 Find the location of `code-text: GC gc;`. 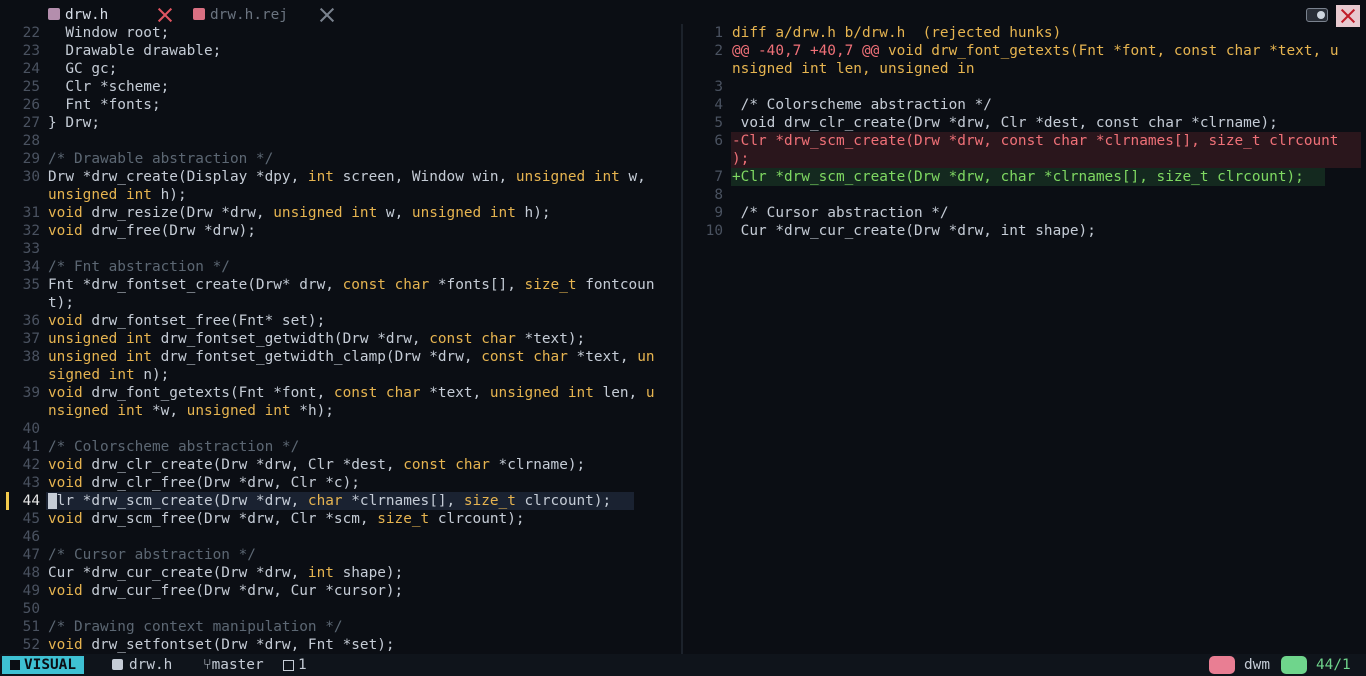

code-text: GC gc; is located at coordinates (82, 69).